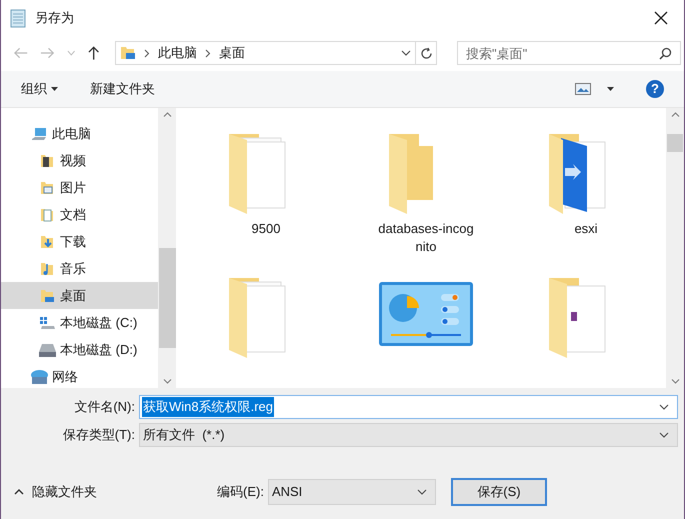 This screenshot has width=685, height=519. Describe the element at coordinates (73, 241) in the screenshot. I see `sidebar-item-label: 下载` at that location.